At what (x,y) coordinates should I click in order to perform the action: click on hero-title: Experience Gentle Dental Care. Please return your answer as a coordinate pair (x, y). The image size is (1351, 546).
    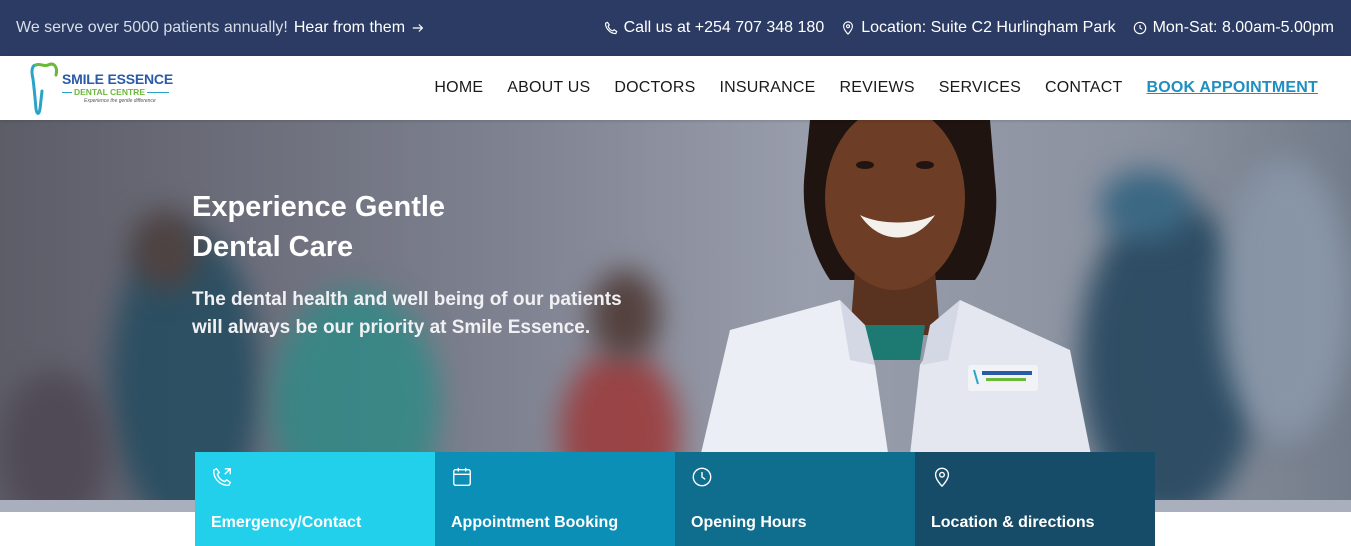
    Looking at the image, I should click on (372, 227).